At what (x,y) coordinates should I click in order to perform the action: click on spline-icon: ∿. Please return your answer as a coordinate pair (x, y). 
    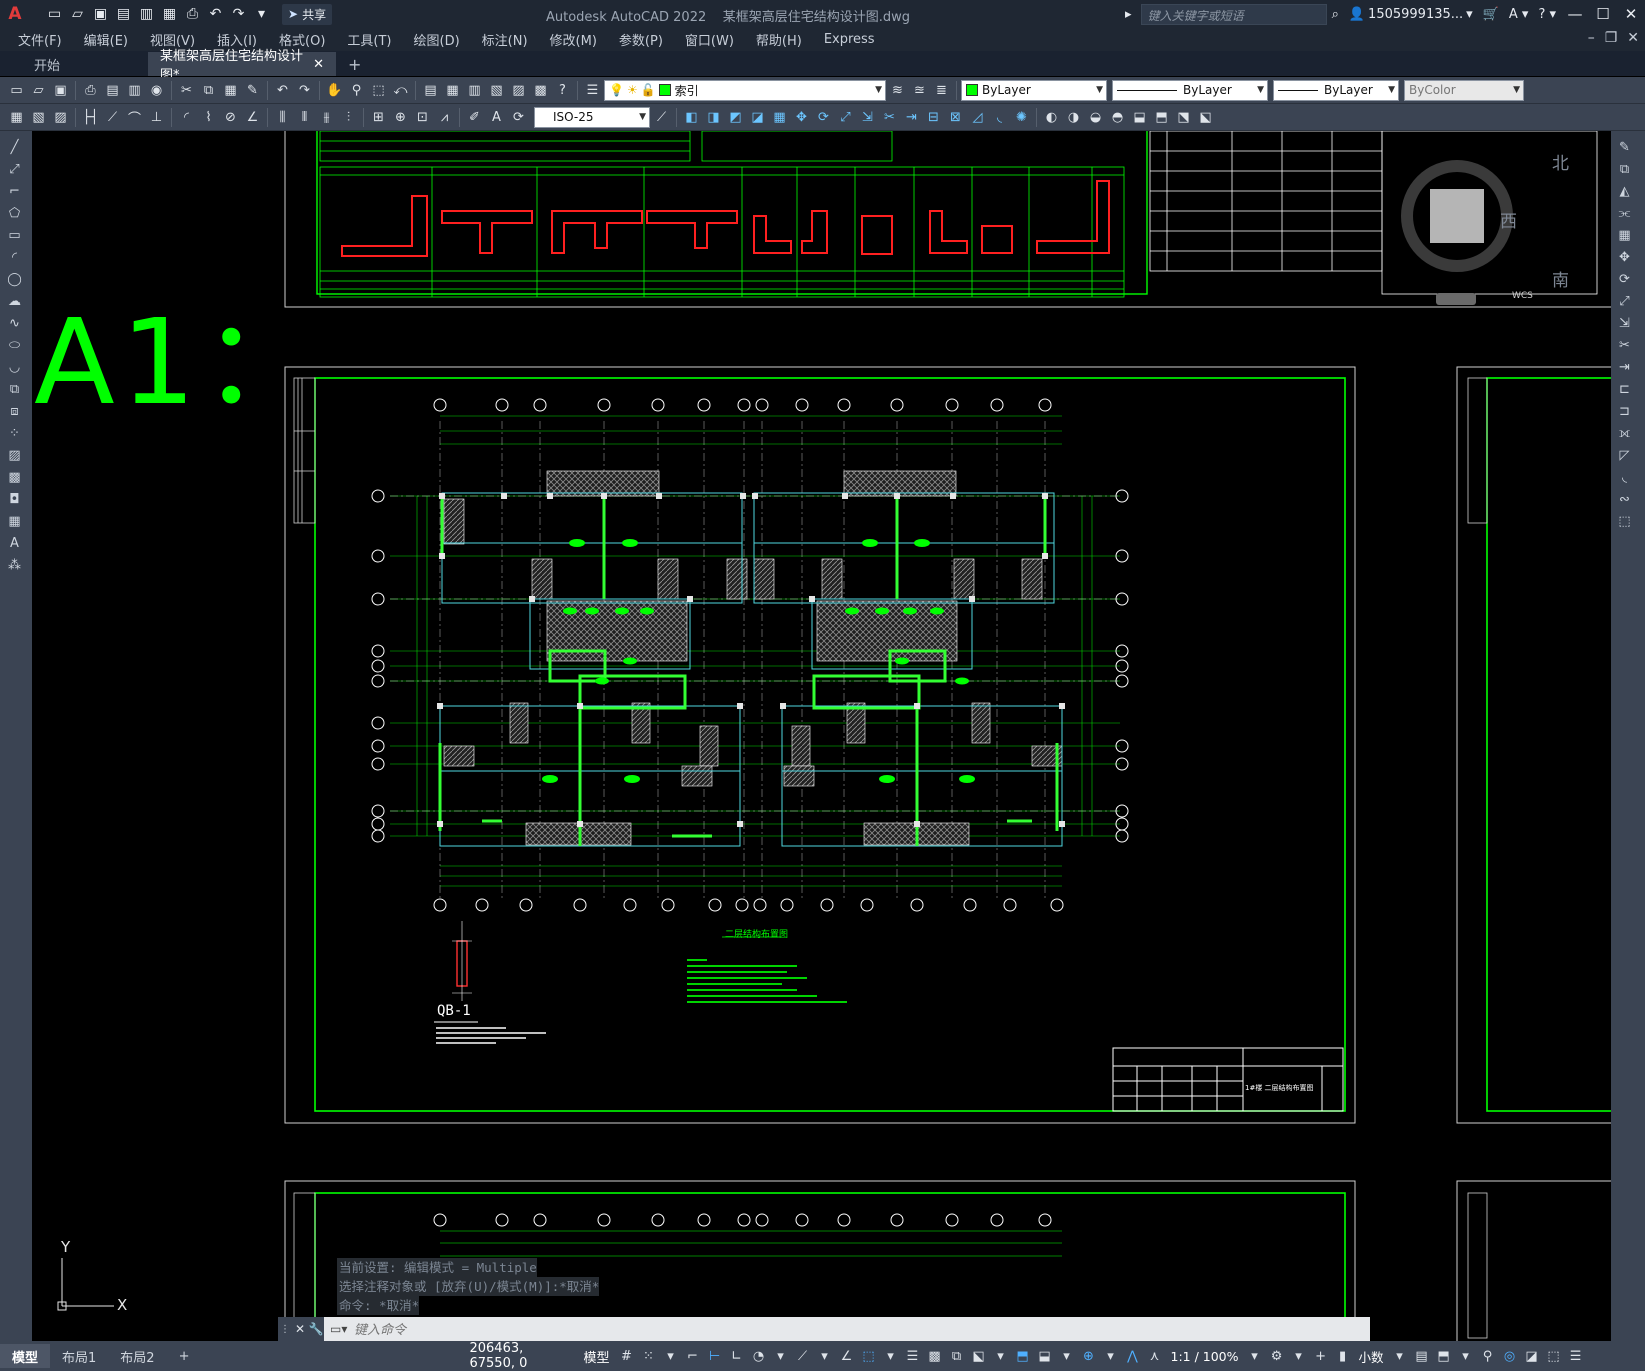
    Looking at the image, I should click on (14, 323).